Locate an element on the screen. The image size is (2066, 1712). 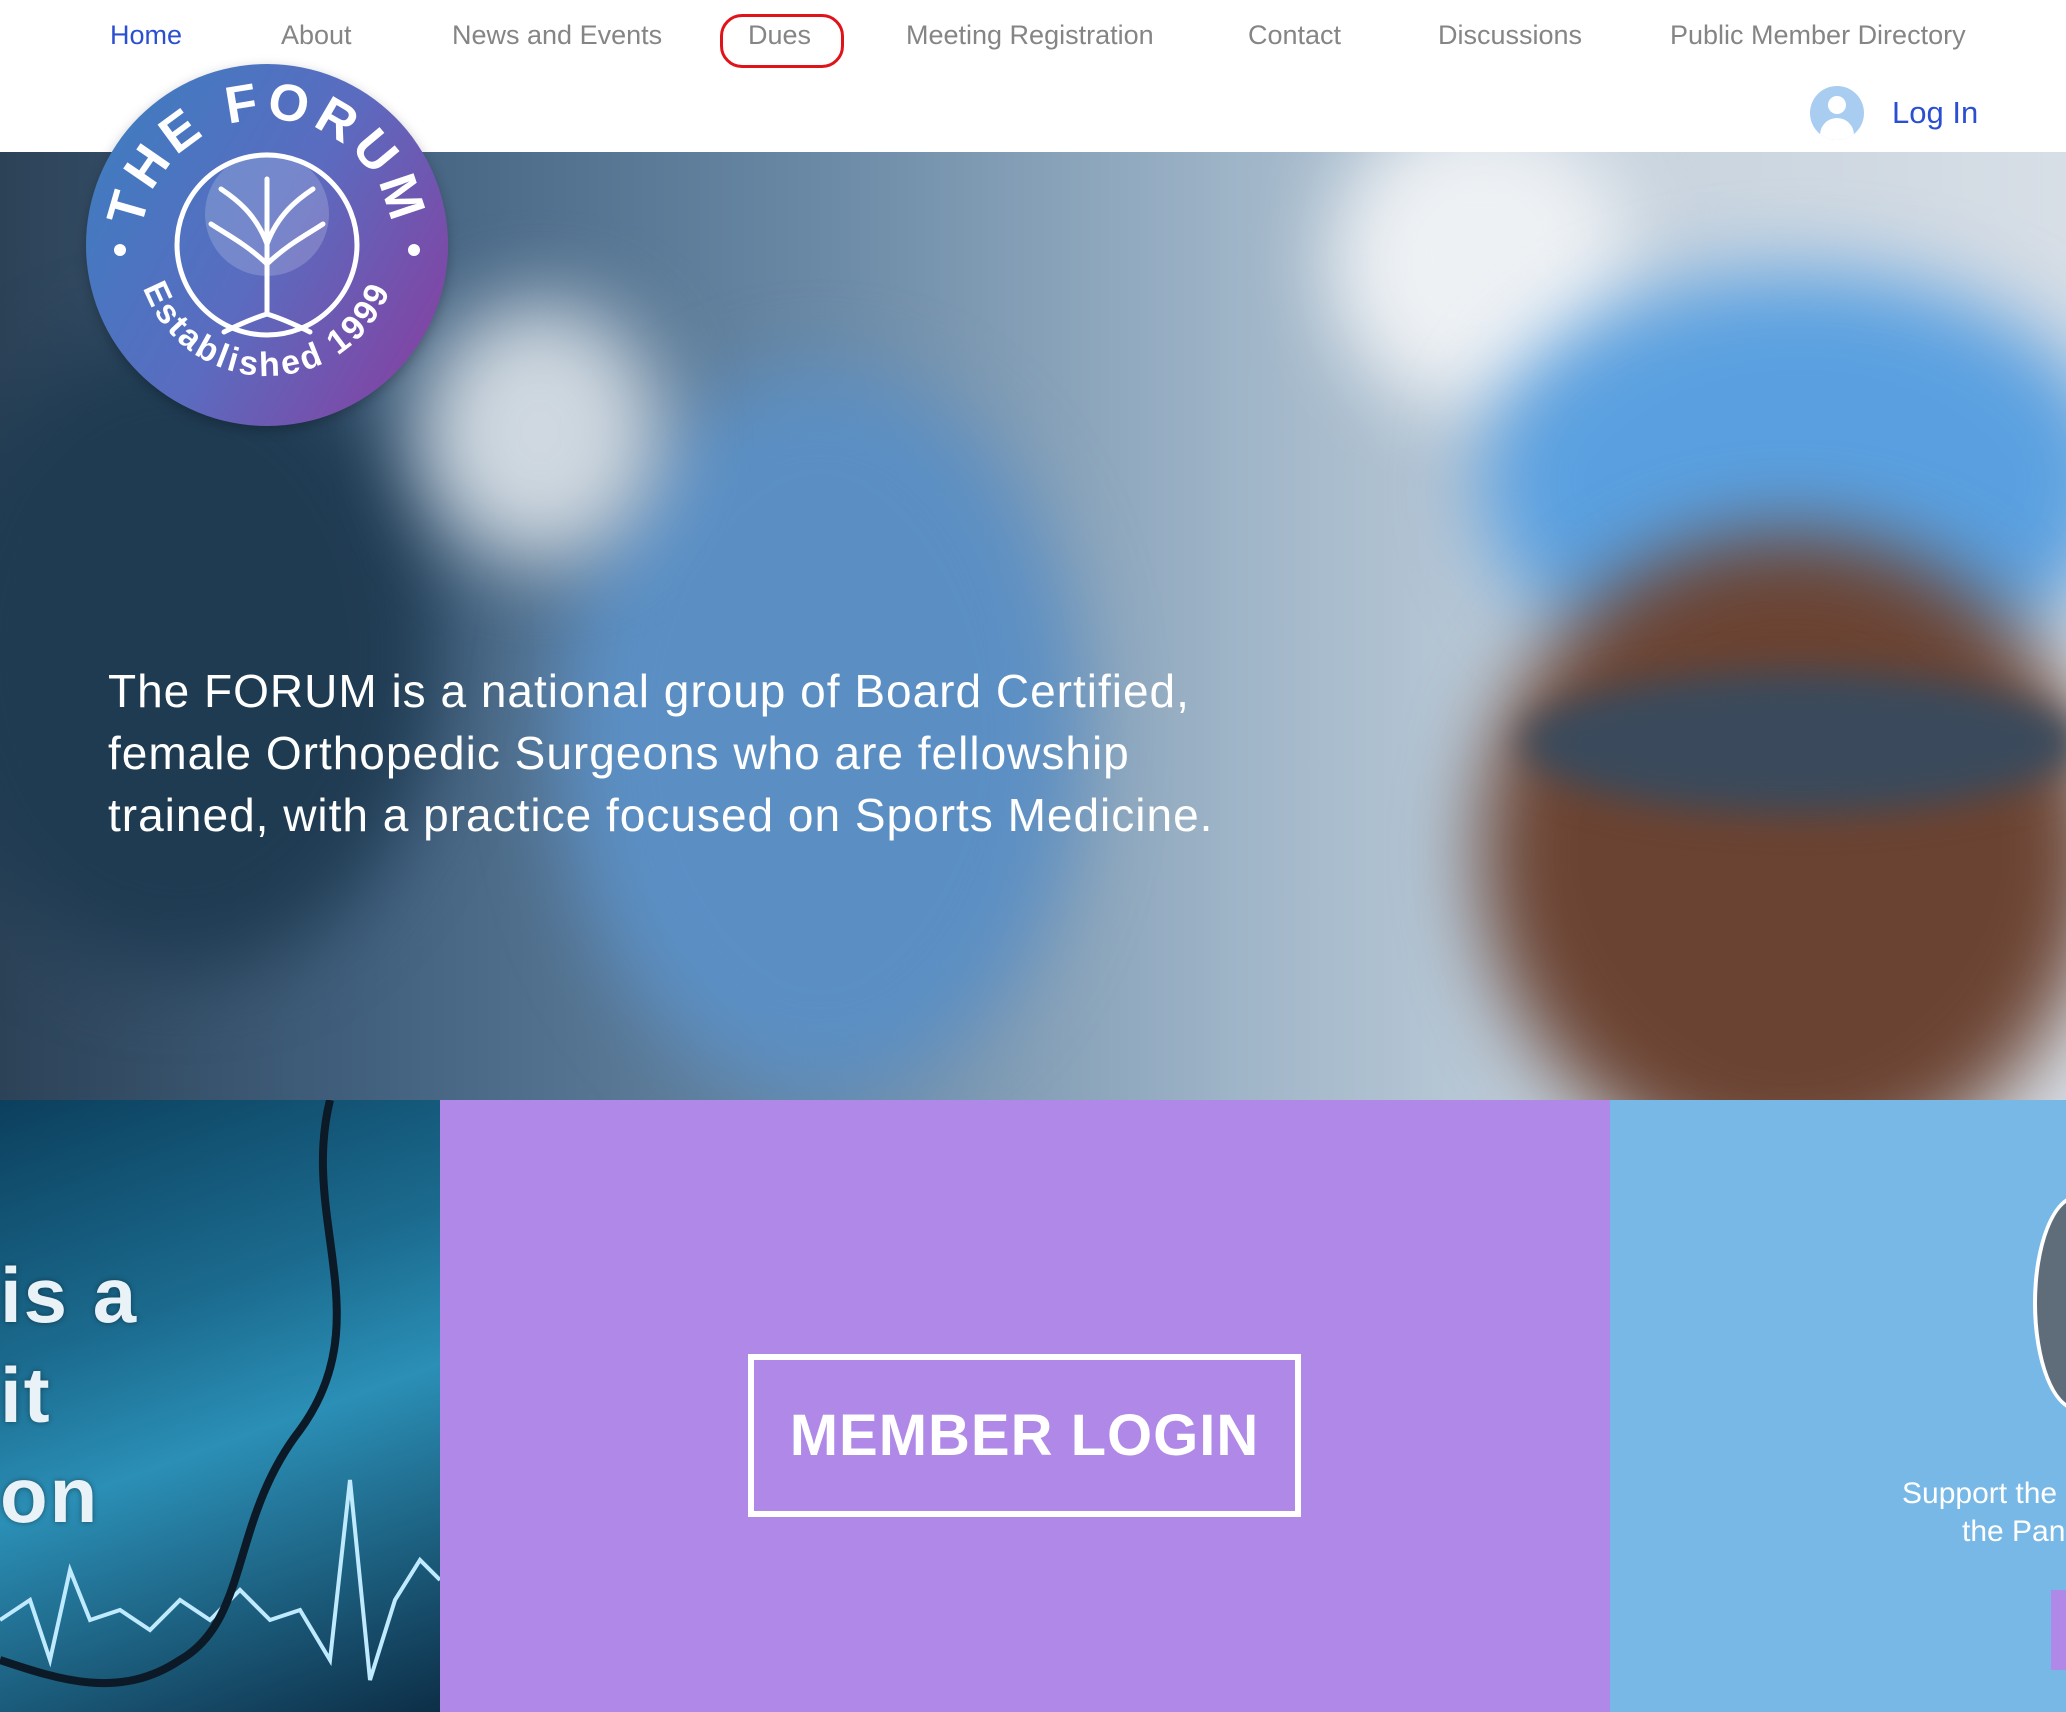
nav-public-member-directory: Public Member Directory is located at coordinates (1818, 35).